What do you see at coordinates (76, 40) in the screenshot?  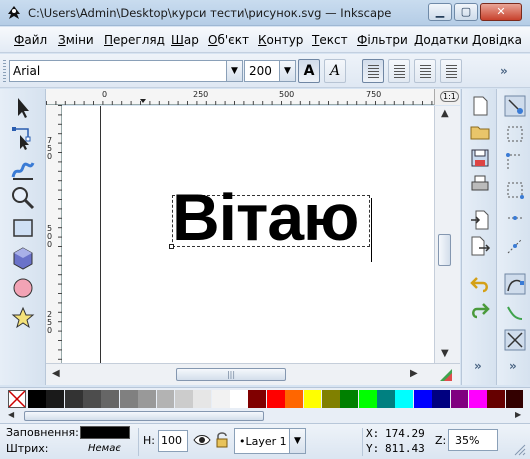 I see `menu-edit: Зміни` at bounding box center [76, 40].